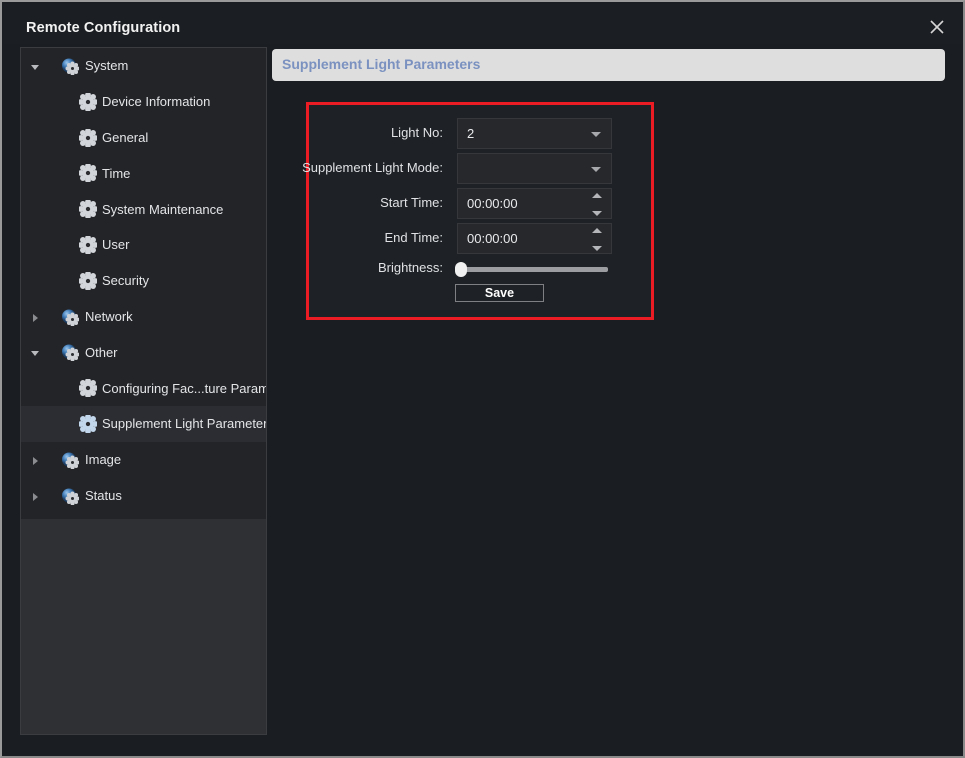 This screenshot has height=758, width=965. I want to click on brightness-slider-thumb, so click(461, 269).